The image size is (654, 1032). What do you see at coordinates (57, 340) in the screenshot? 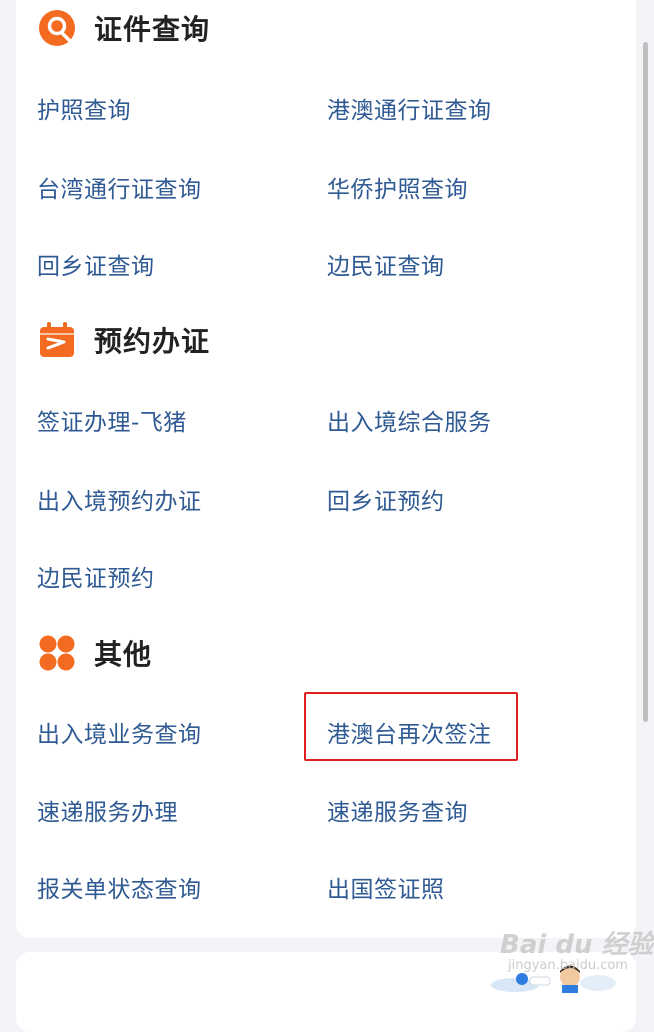
I see `calendar-icon` at bounding box center [57, 340].